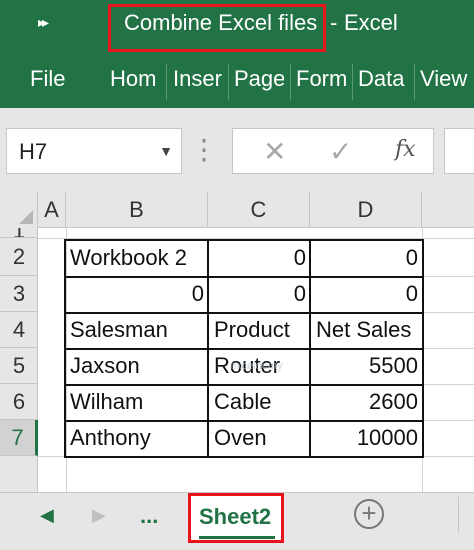 The height and width of the screenshot is (550, 474). What do you see at coordinates (33, 151) in the screenshot?
I see `name-box-value: H7` at bounding box center [33, 151].